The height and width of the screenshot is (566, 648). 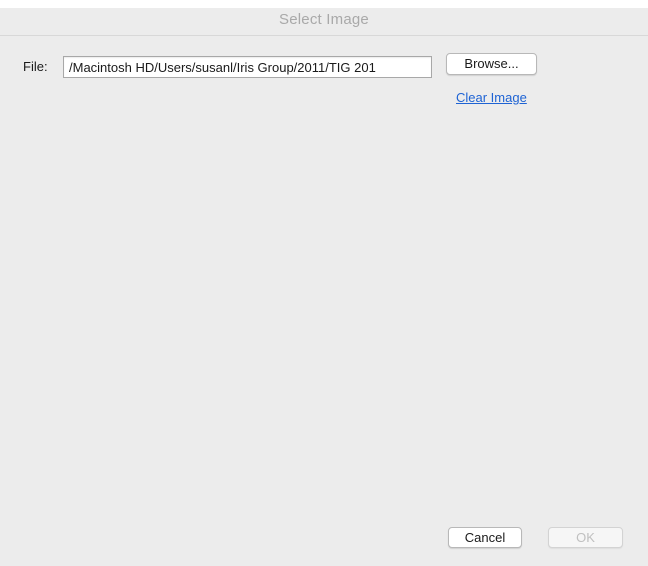 I want to click on file-path-field, so click(x=247, y=67).